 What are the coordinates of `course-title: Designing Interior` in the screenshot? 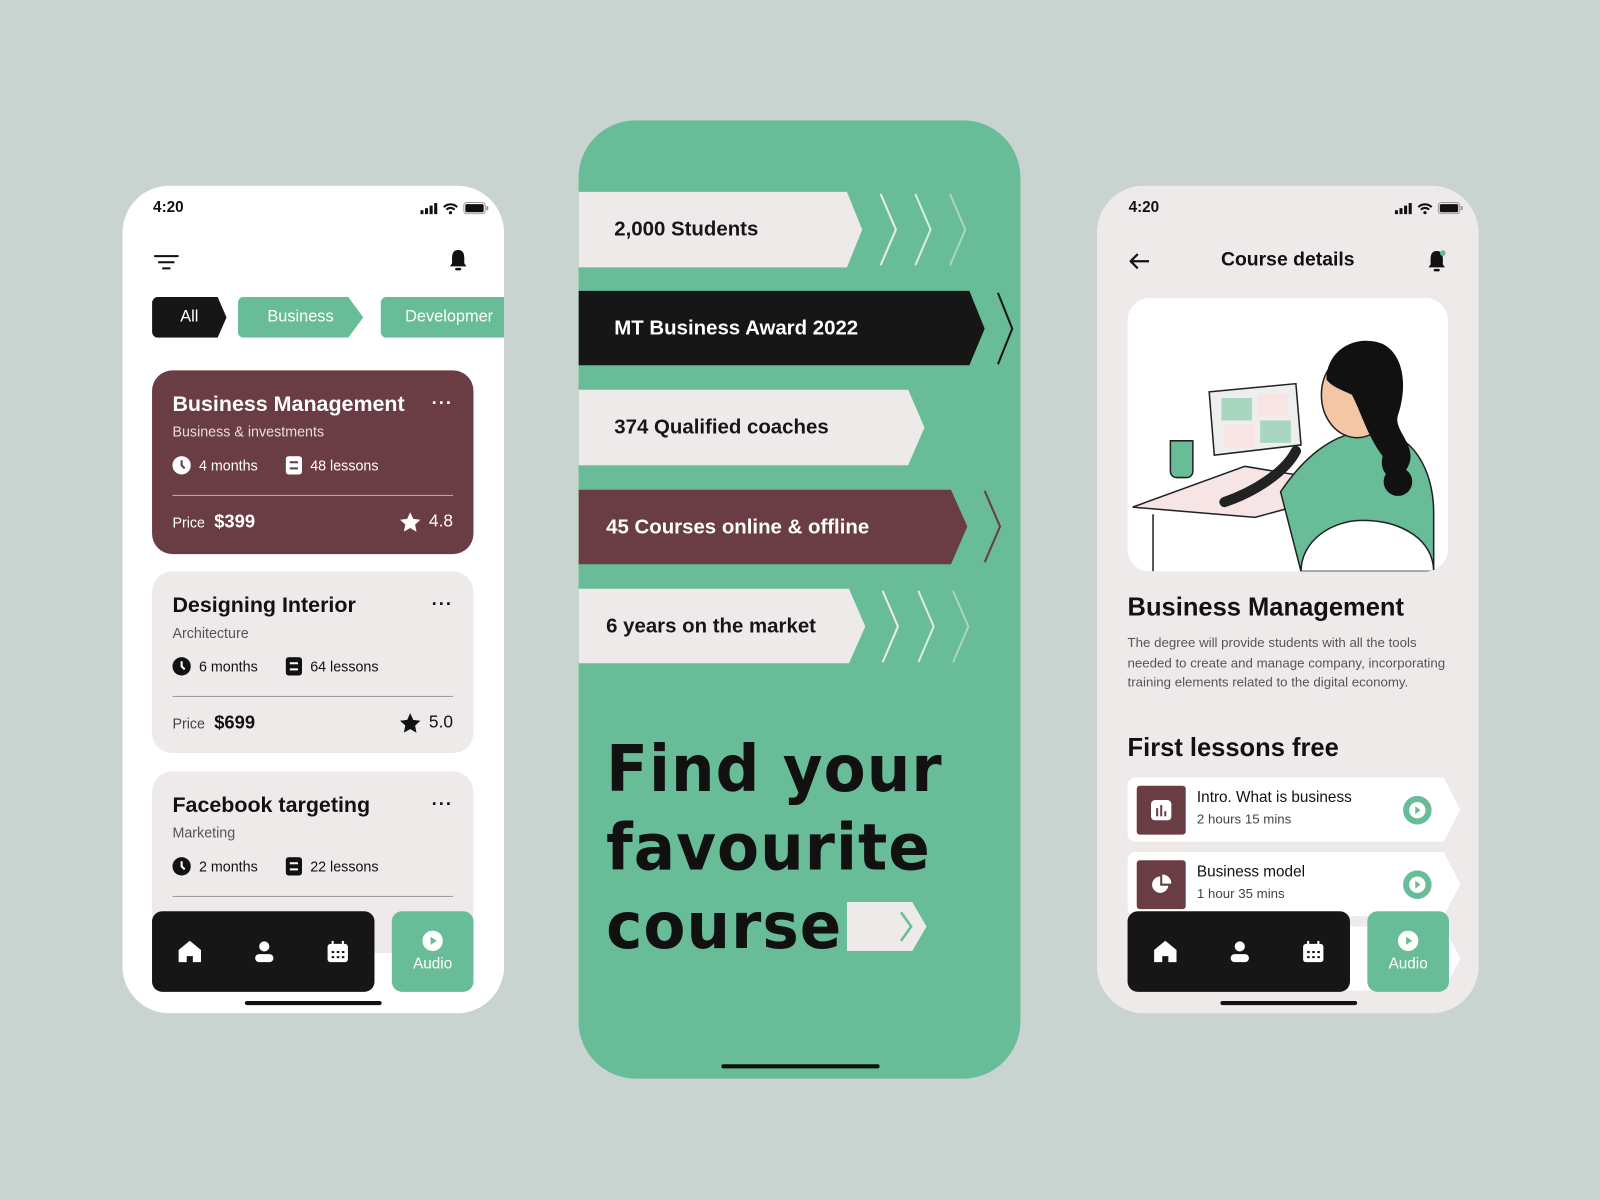 It's located at (264, 605).